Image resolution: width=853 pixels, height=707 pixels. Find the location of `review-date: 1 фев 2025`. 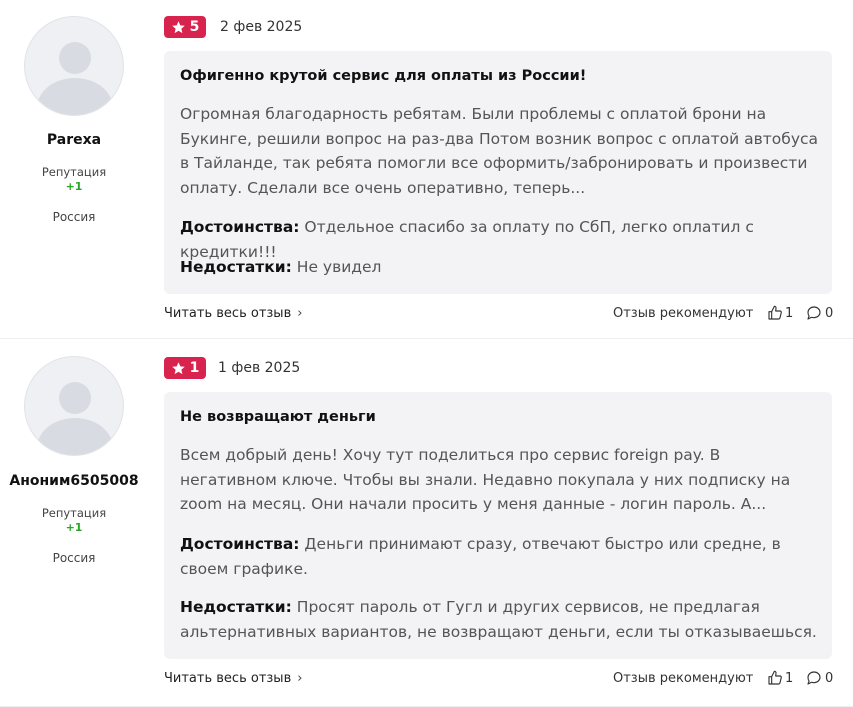

review-date: 1 фев 2025 is located at coordinates (259, 368).